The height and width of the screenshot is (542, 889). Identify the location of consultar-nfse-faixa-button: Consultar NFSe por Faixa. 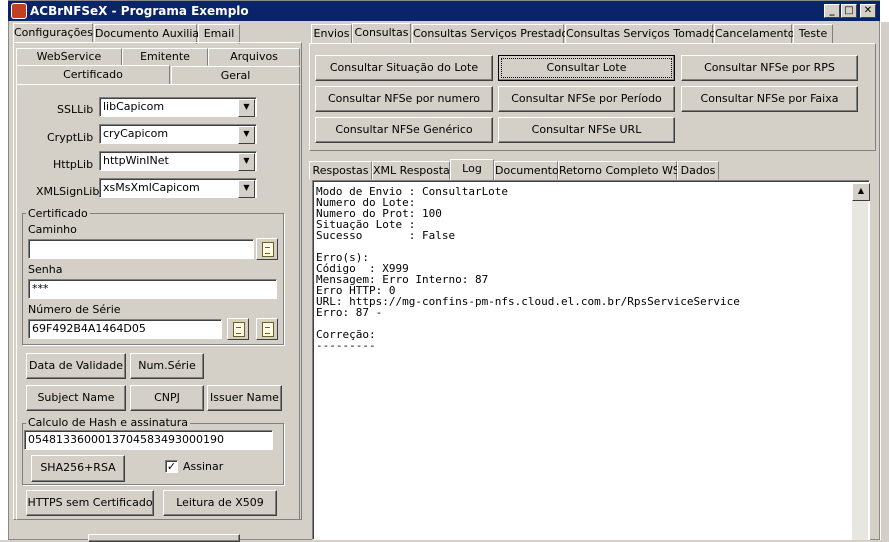
(769, 99).